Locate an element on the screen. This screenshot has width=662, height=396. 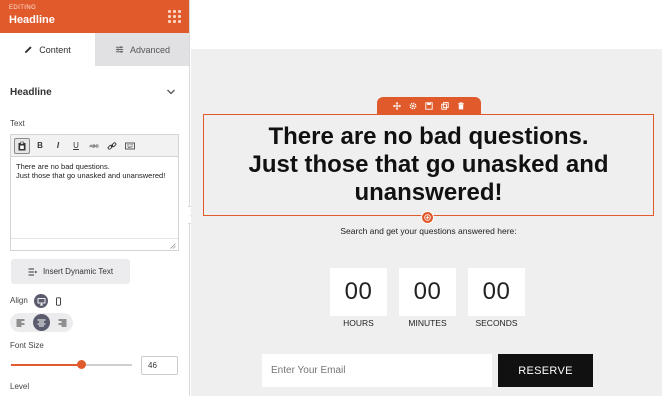
countdown-seconds-box: 00 is located at coordinates (496, 292).